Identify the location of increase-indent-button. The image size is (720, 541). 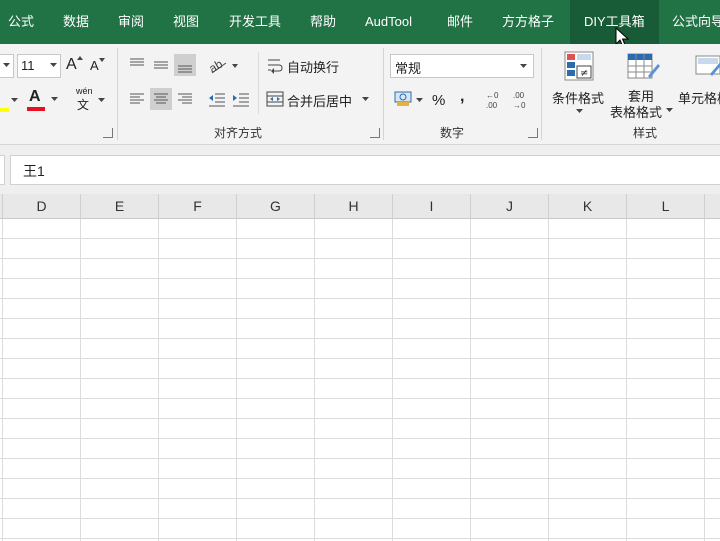
(241, 99).